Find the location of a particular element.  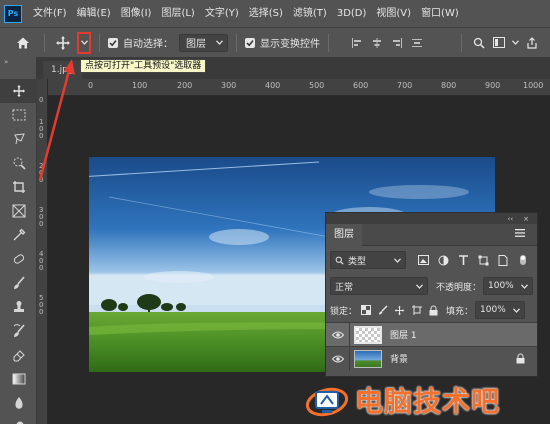

stamp-tool is located at coordinates (18, 307).